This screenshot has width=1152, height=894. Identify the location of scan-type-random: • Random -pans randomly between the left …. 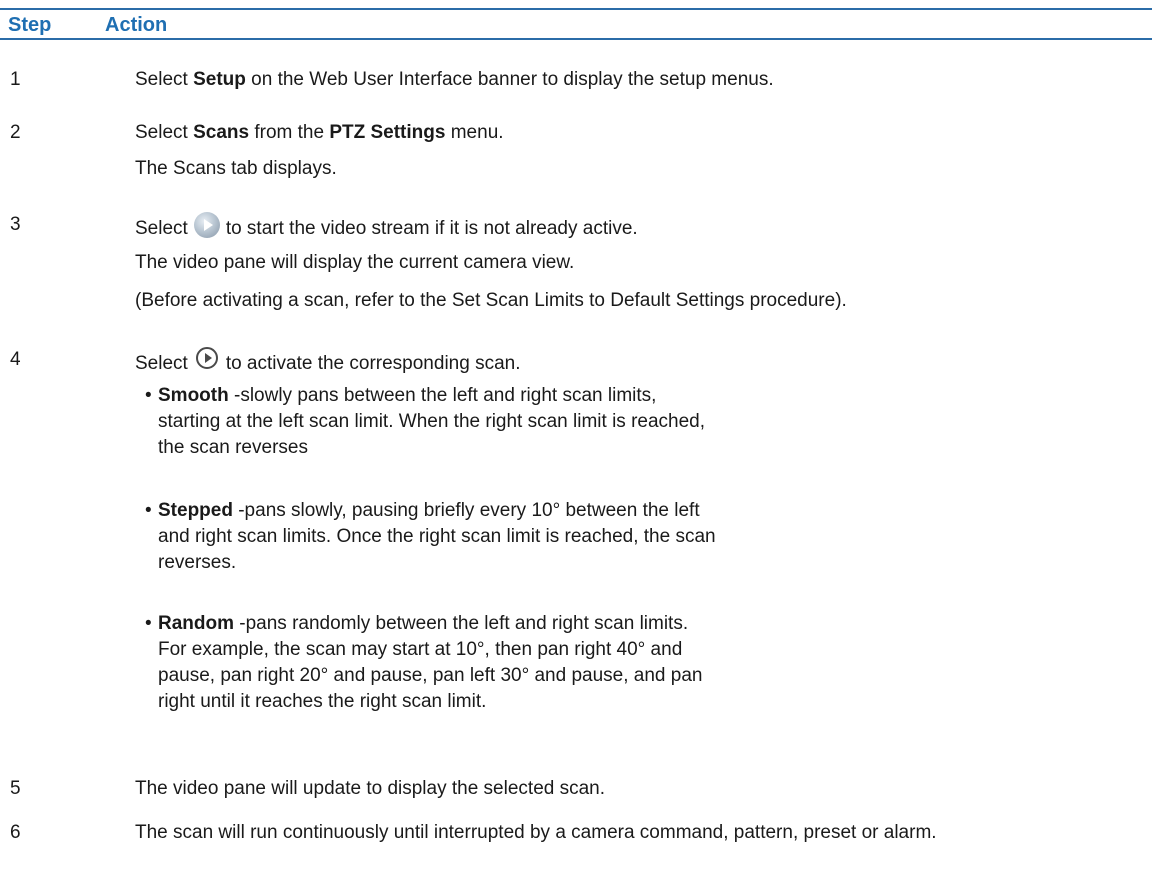
(431, 663).